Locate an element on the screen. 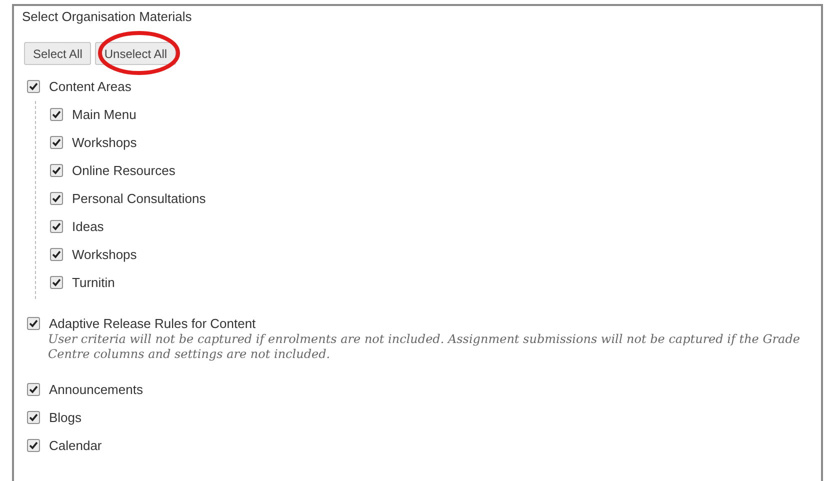  checkbox-label: Announcements is located at coordinates (96, 389).